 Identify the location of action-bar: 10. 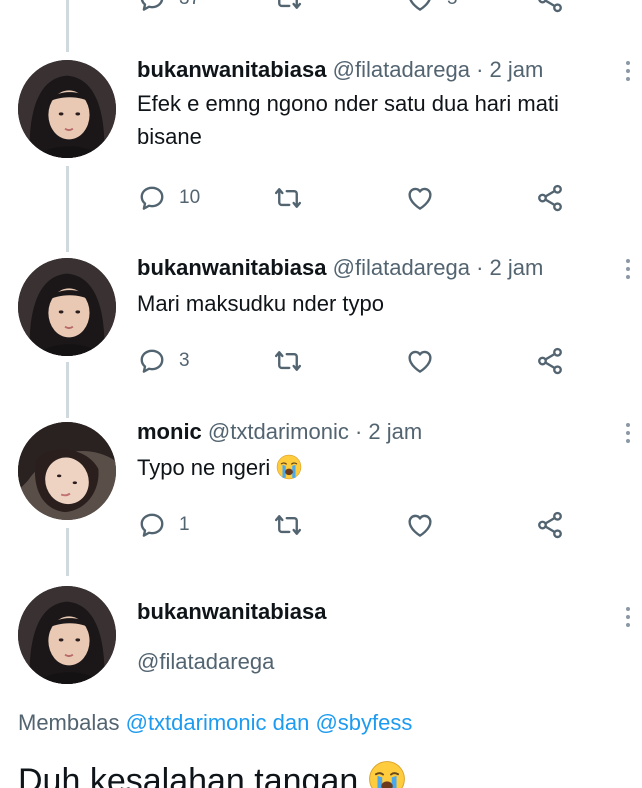
(362, 198).